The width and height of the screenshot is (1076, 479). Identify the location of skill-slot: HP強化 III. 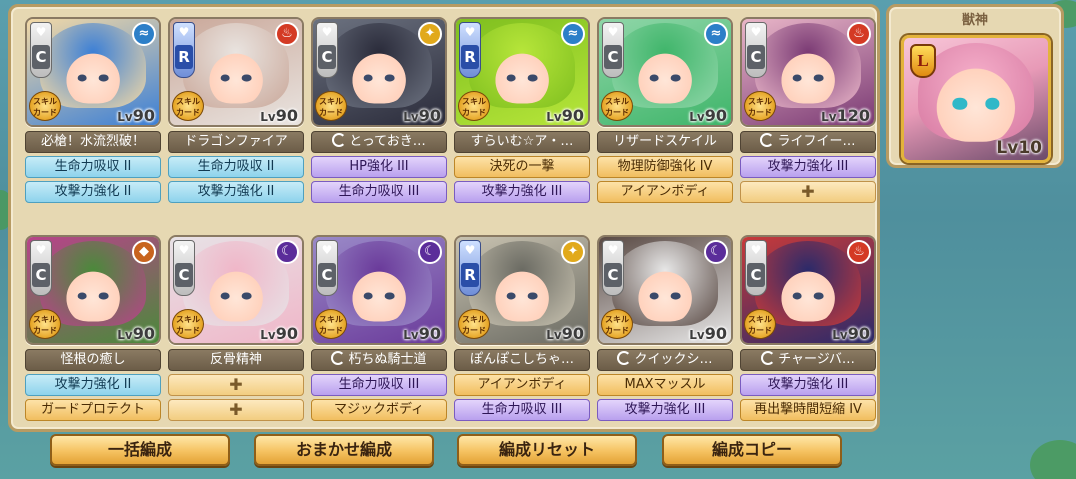
(379, 167).